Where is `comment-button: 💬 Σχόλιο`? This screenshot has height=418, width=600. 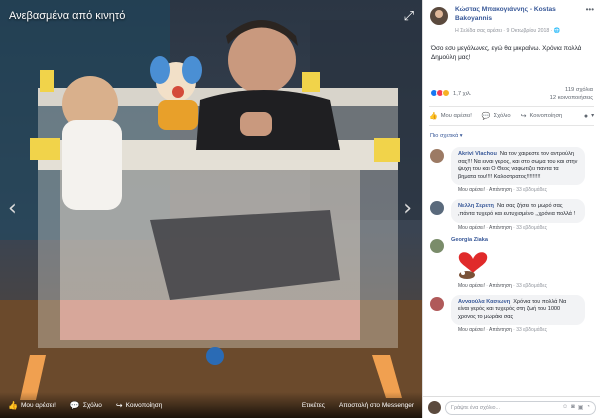 comment-button: 💬 Σχόλιο is located at coordinates (496, 116).